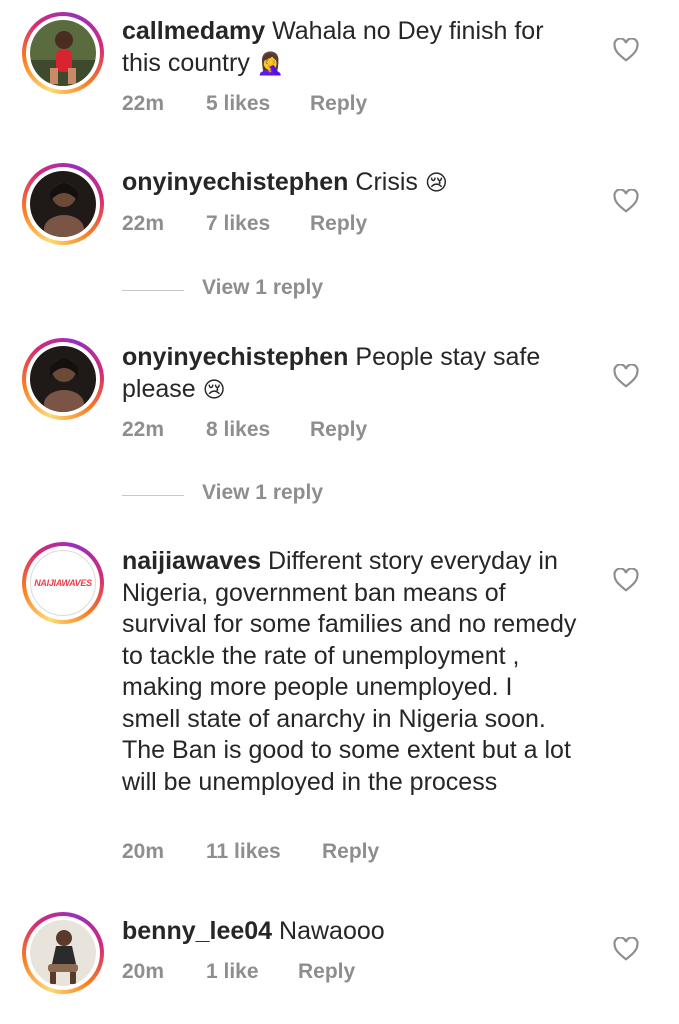 The height and width of the screenshot is (1024, 679). Describe the element at coordinates (270, 64) in the screenshot. I see `facepalm-emoji: 🤦‍♀️` at that location.